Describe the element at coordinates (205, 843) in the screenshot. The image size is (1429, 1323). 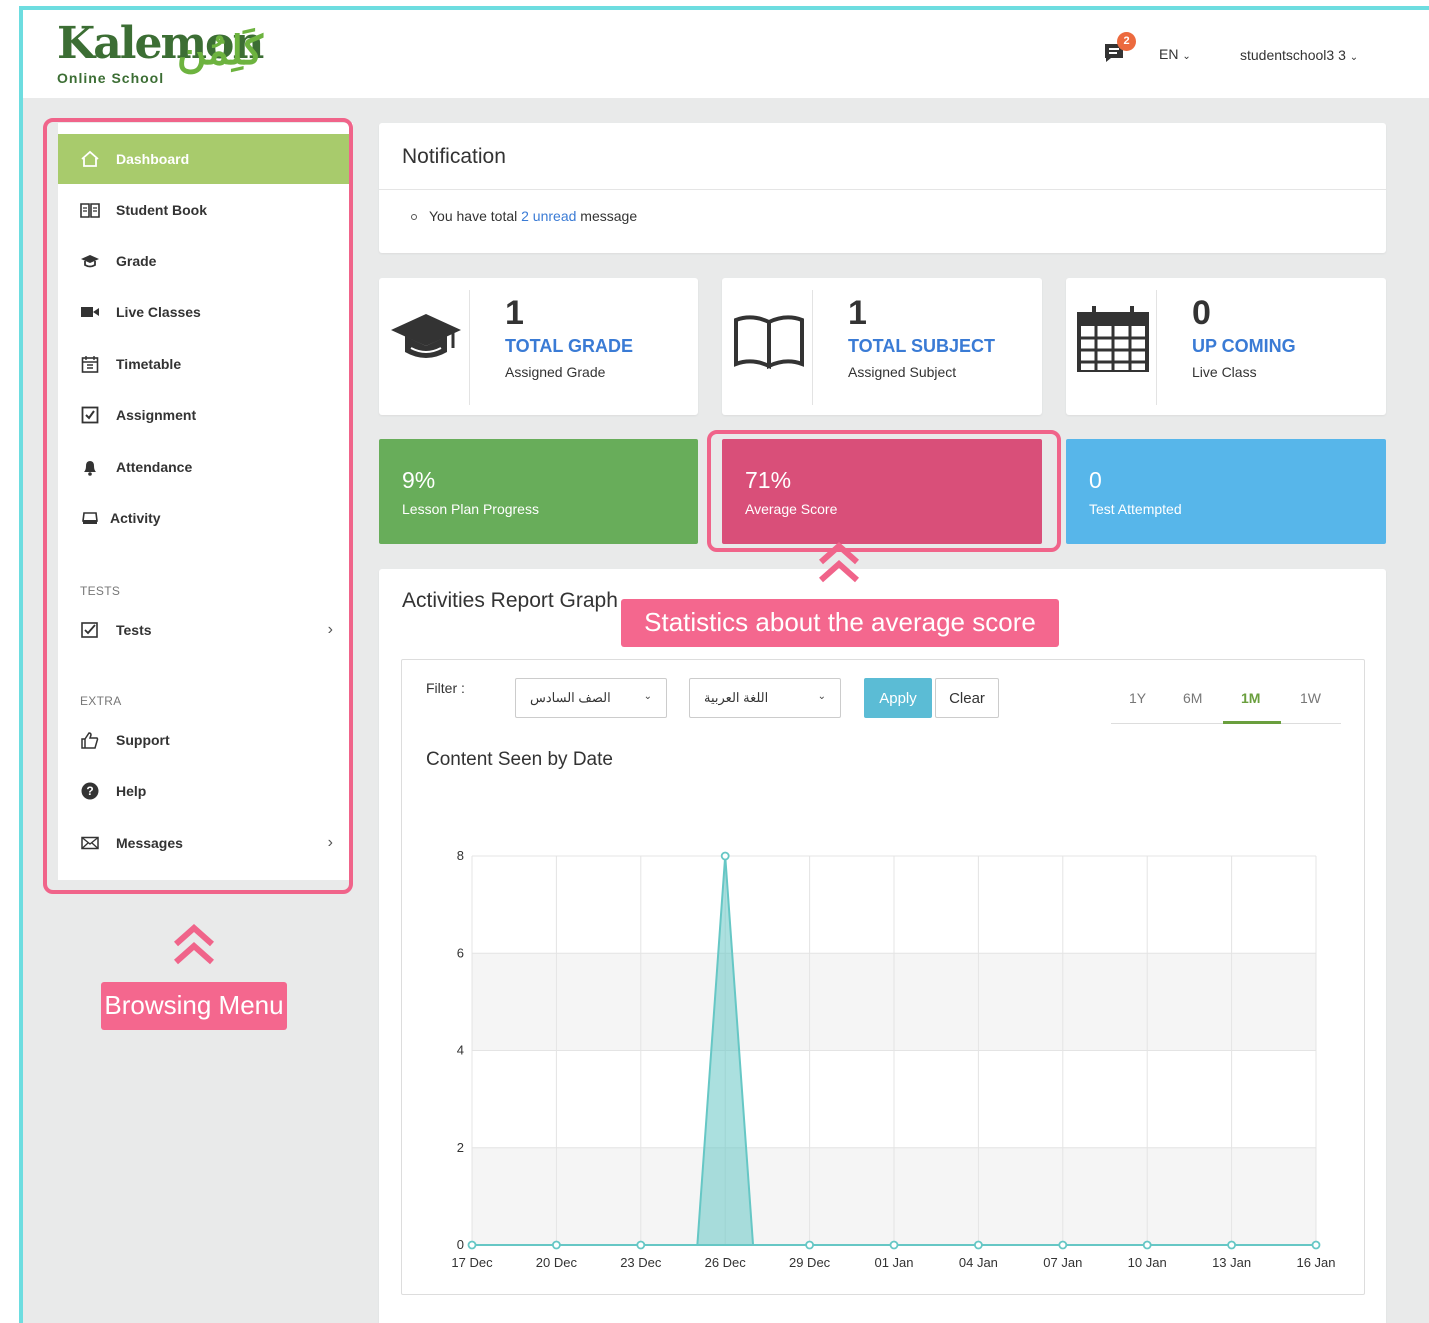
I see `sidebar-item-messages: Messages ›` at that location.